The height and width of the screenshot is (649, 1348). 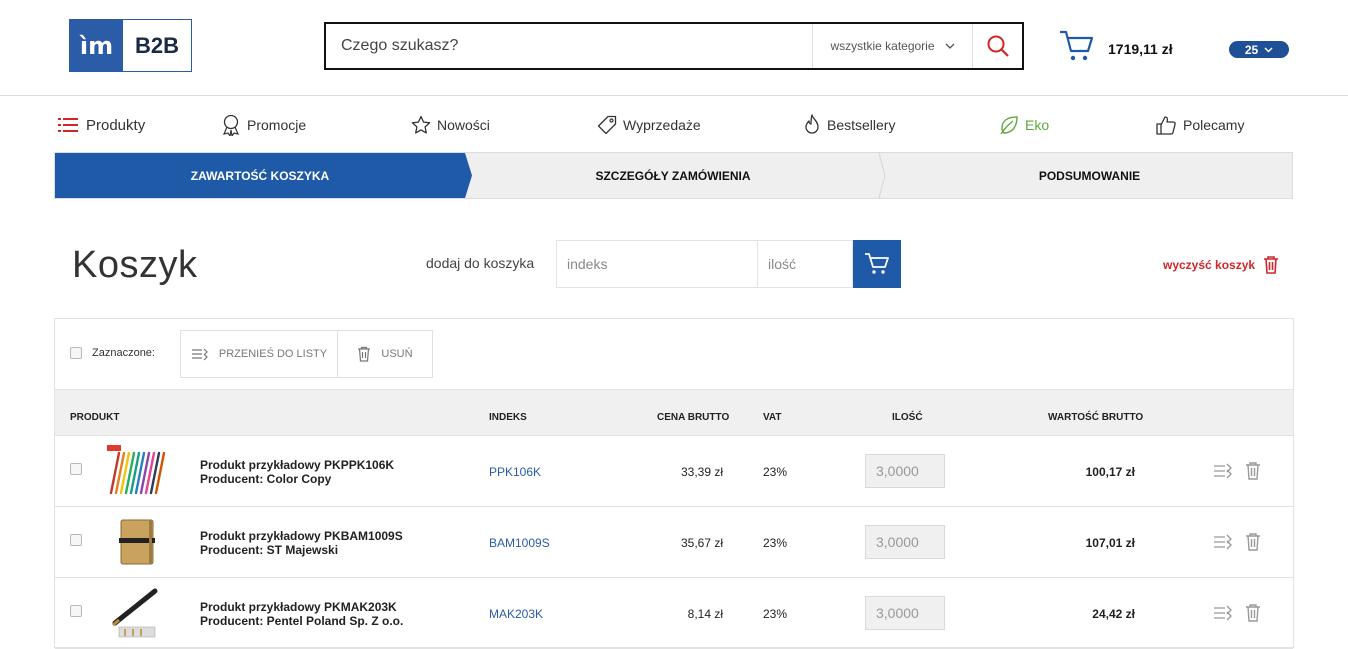 I want to click on step-arrow-active, so click(x=468, y=175).